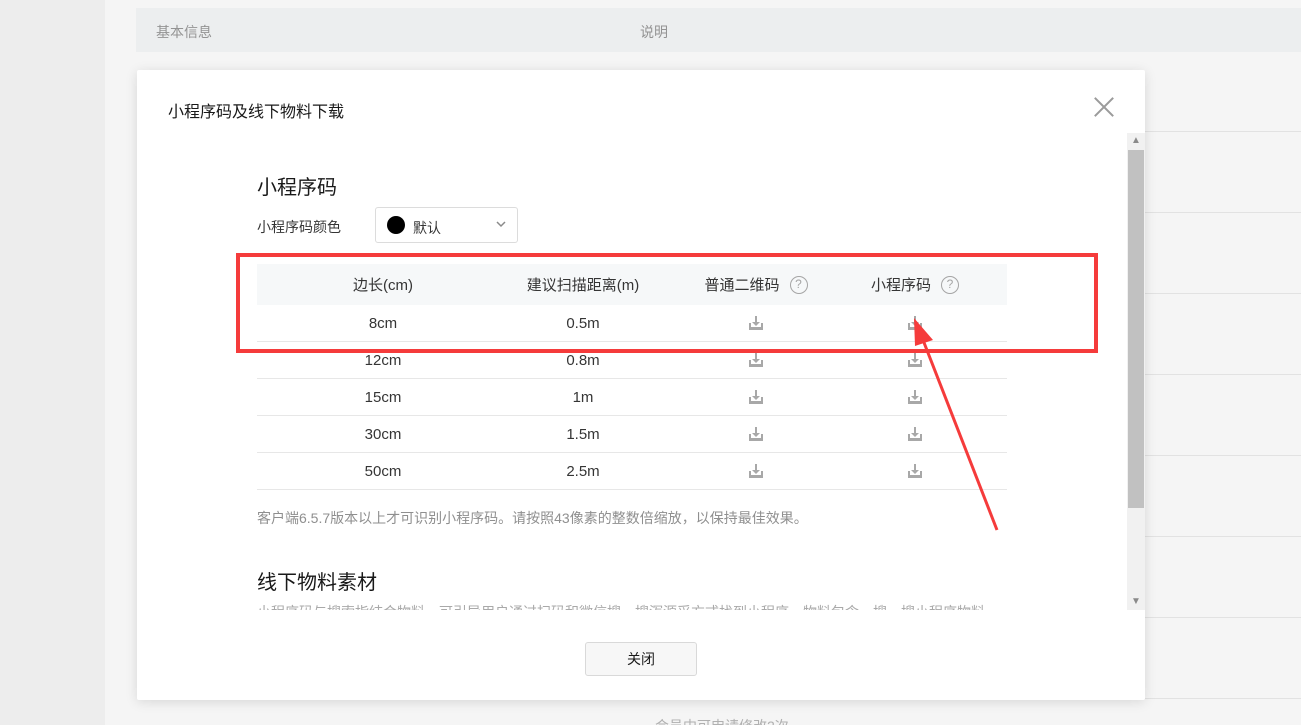  I want to click on close-button: 关闭, so click(641, 659).